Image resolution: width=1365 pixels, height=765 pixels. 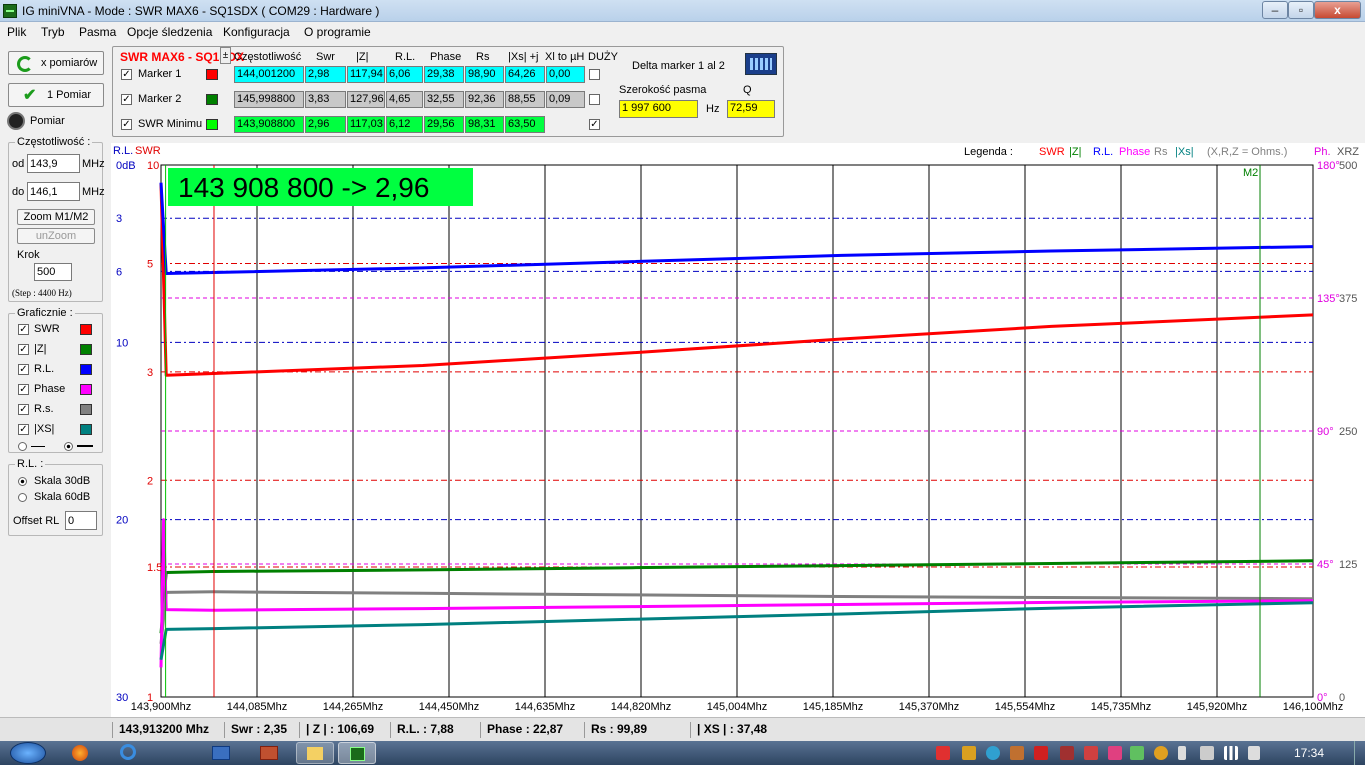 I want to click on x-tick-label: 145,920Mhz, so click(x=1217, y=707).